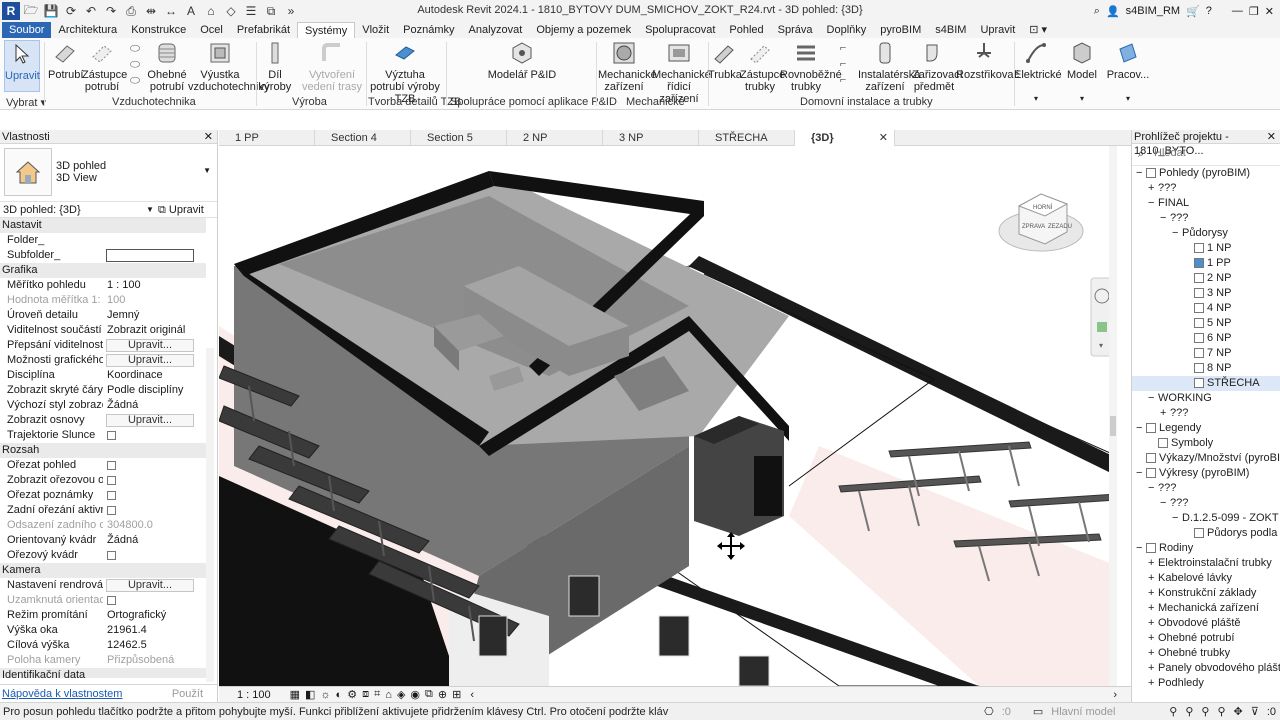 The height and width of the screenshot is (721, 1280). I want to click on active-model: Hlavní model, so click(1106, 712).